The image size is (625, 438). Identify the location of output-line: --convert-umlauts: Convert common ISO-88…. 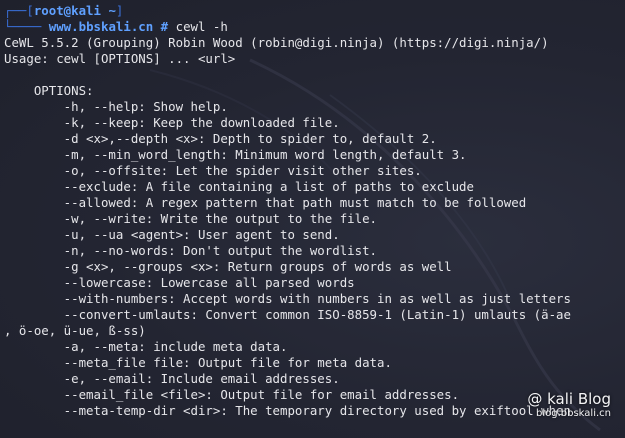
(287, 314).